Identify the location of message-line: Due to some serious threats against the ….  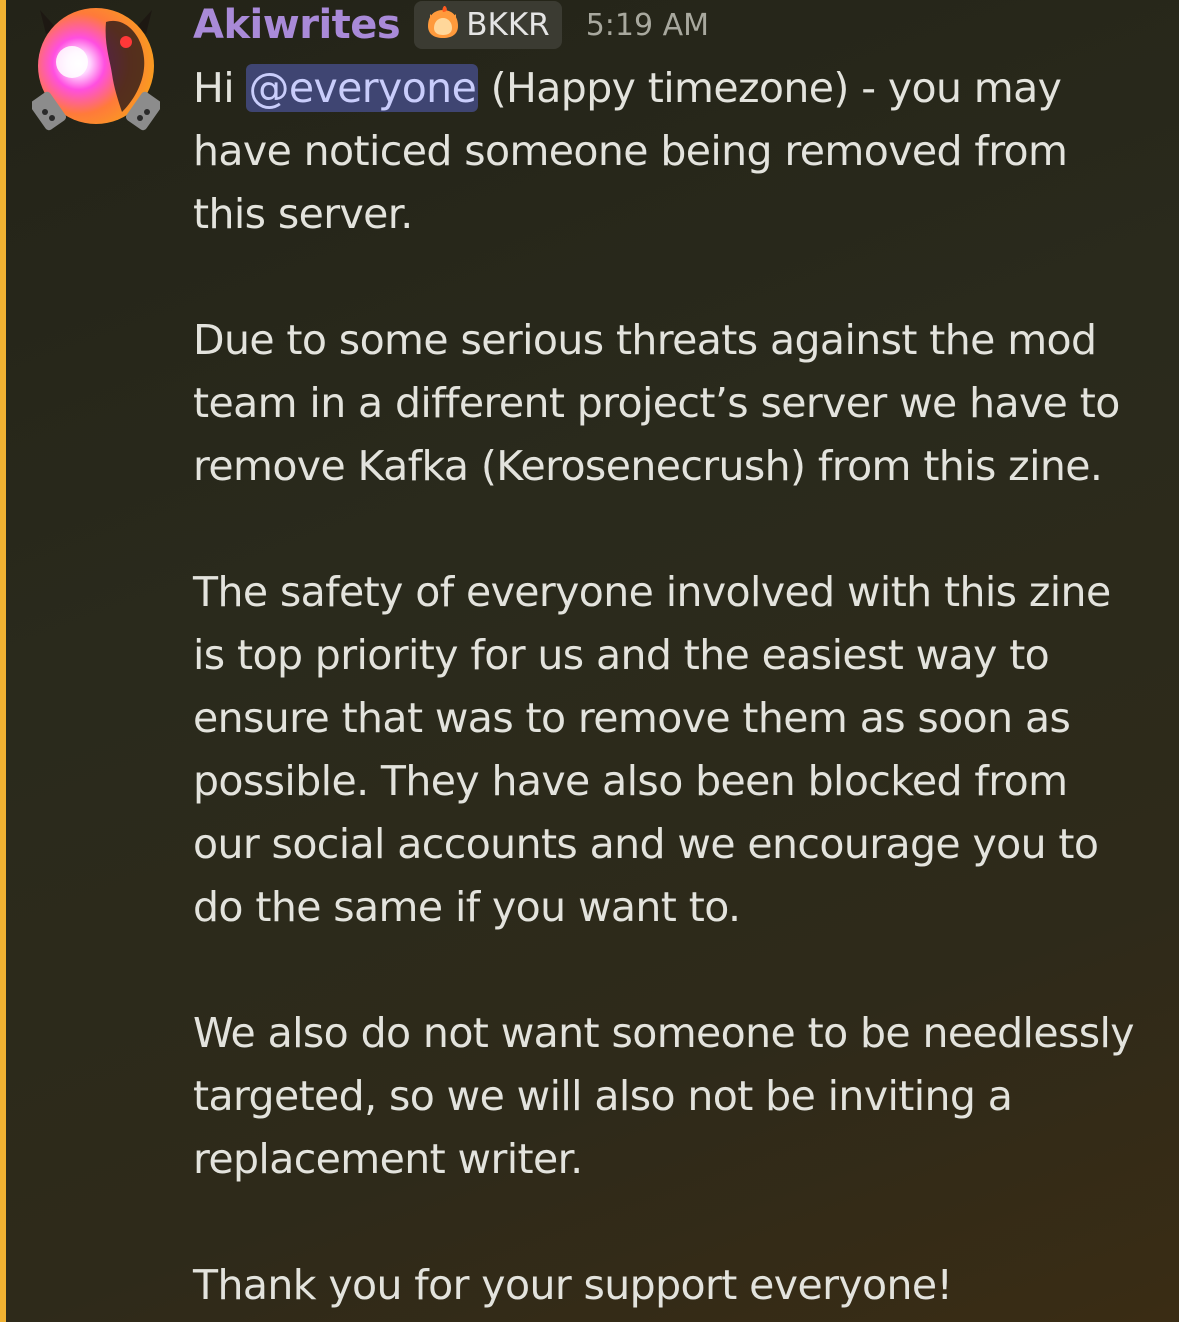
(645, 340).